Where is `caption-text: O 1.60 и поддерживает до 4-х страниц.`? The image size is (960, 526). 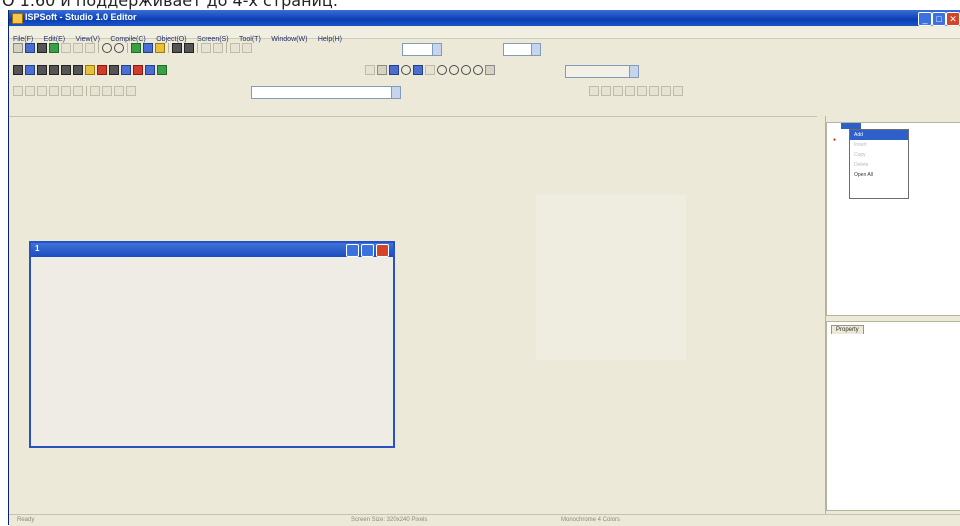
caption-text: O 1.60 и поддерживает до 4-х страниц. is located at coordinates (170, 5).